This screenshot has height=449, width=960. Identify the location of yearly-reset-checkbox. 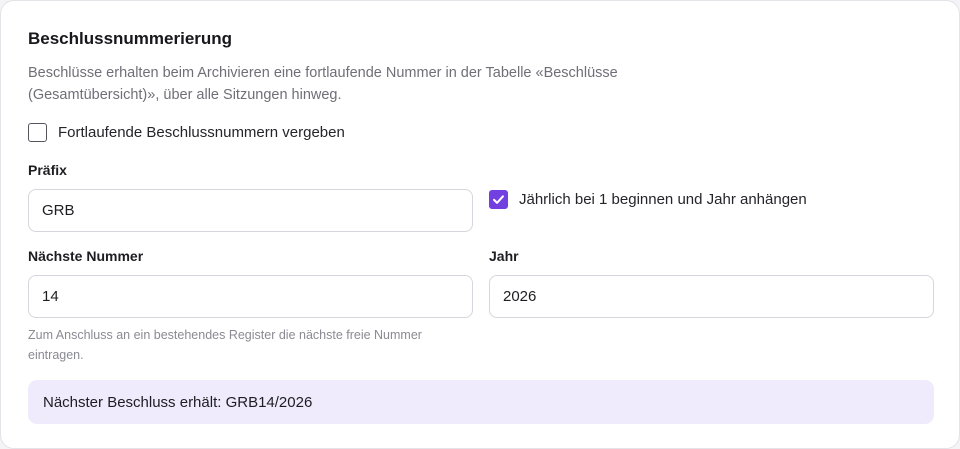
(498, 199).